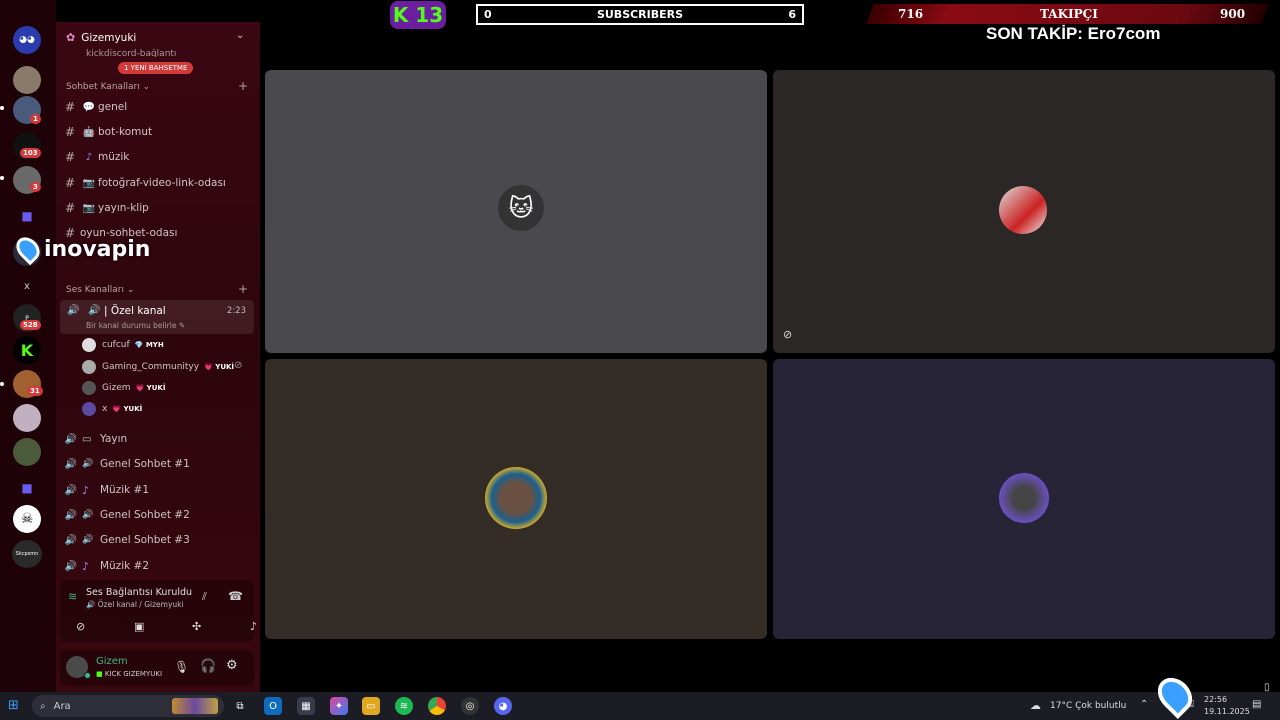 The width and height of the screenshot is (1280, 720). Describe the element at coordinates (371, 706) in the screenshot. I see `file-explorer-icon: ▭` at that location.